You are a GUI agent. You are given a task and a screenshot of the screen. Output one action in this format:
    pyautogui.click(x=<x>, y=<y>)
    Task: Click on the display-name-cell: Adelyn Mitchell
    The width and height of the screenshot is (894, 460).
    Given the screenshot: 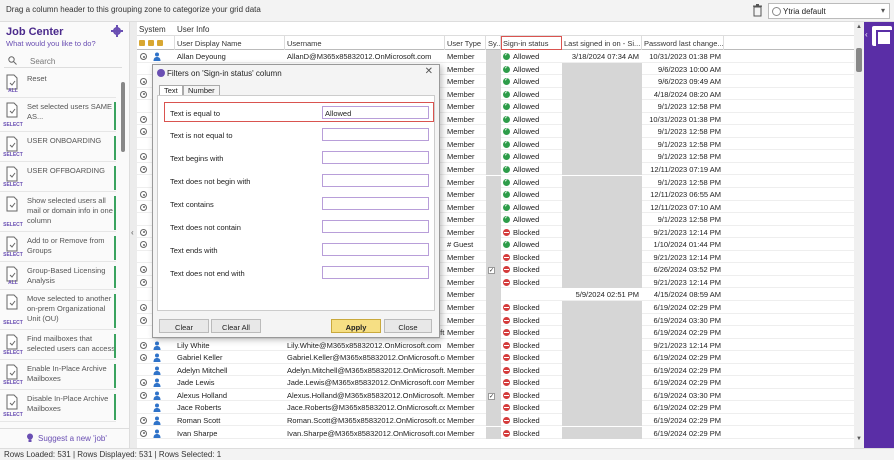 What is the action you would take?
    pyautogui.click(x=202, y=370)
    